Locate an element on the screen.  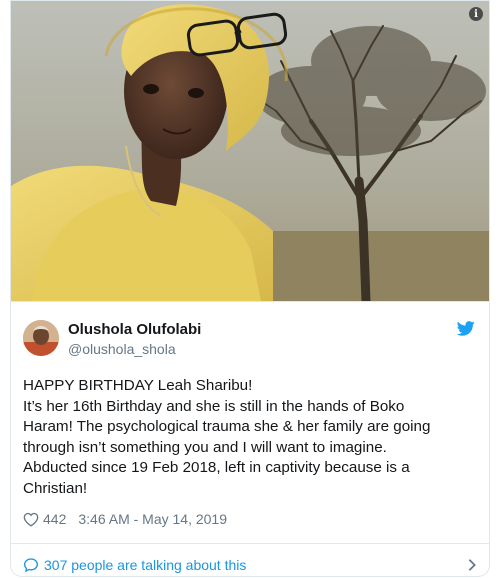
tweet-text-line: Christian! is located at coordinates (55, 488).